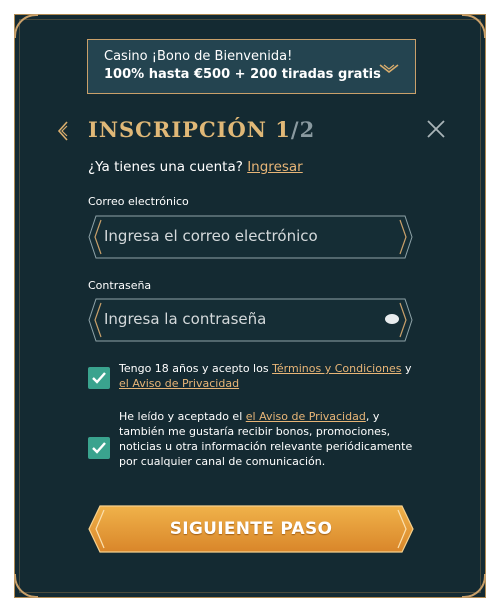 This screenshot has width=500, height=612. What do you see at coordinates (392, 319) in the screenshot?
I see `eye-icon` at bounding box center [392, 319].